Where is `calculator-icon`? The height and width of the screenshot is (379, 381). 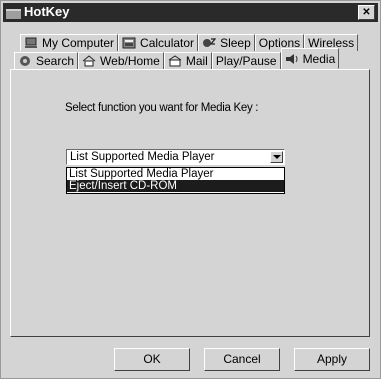
calculator-icon is located at coordinates (129, 43).